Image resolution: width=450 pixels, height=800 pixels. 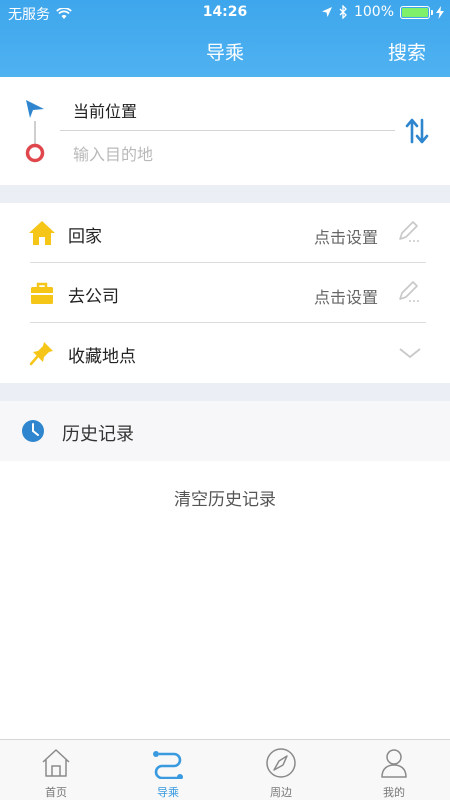 What do you see at coordinates (281, 763) in the screenshot?
I see `compass-icon` at bounding box center [281, 763].